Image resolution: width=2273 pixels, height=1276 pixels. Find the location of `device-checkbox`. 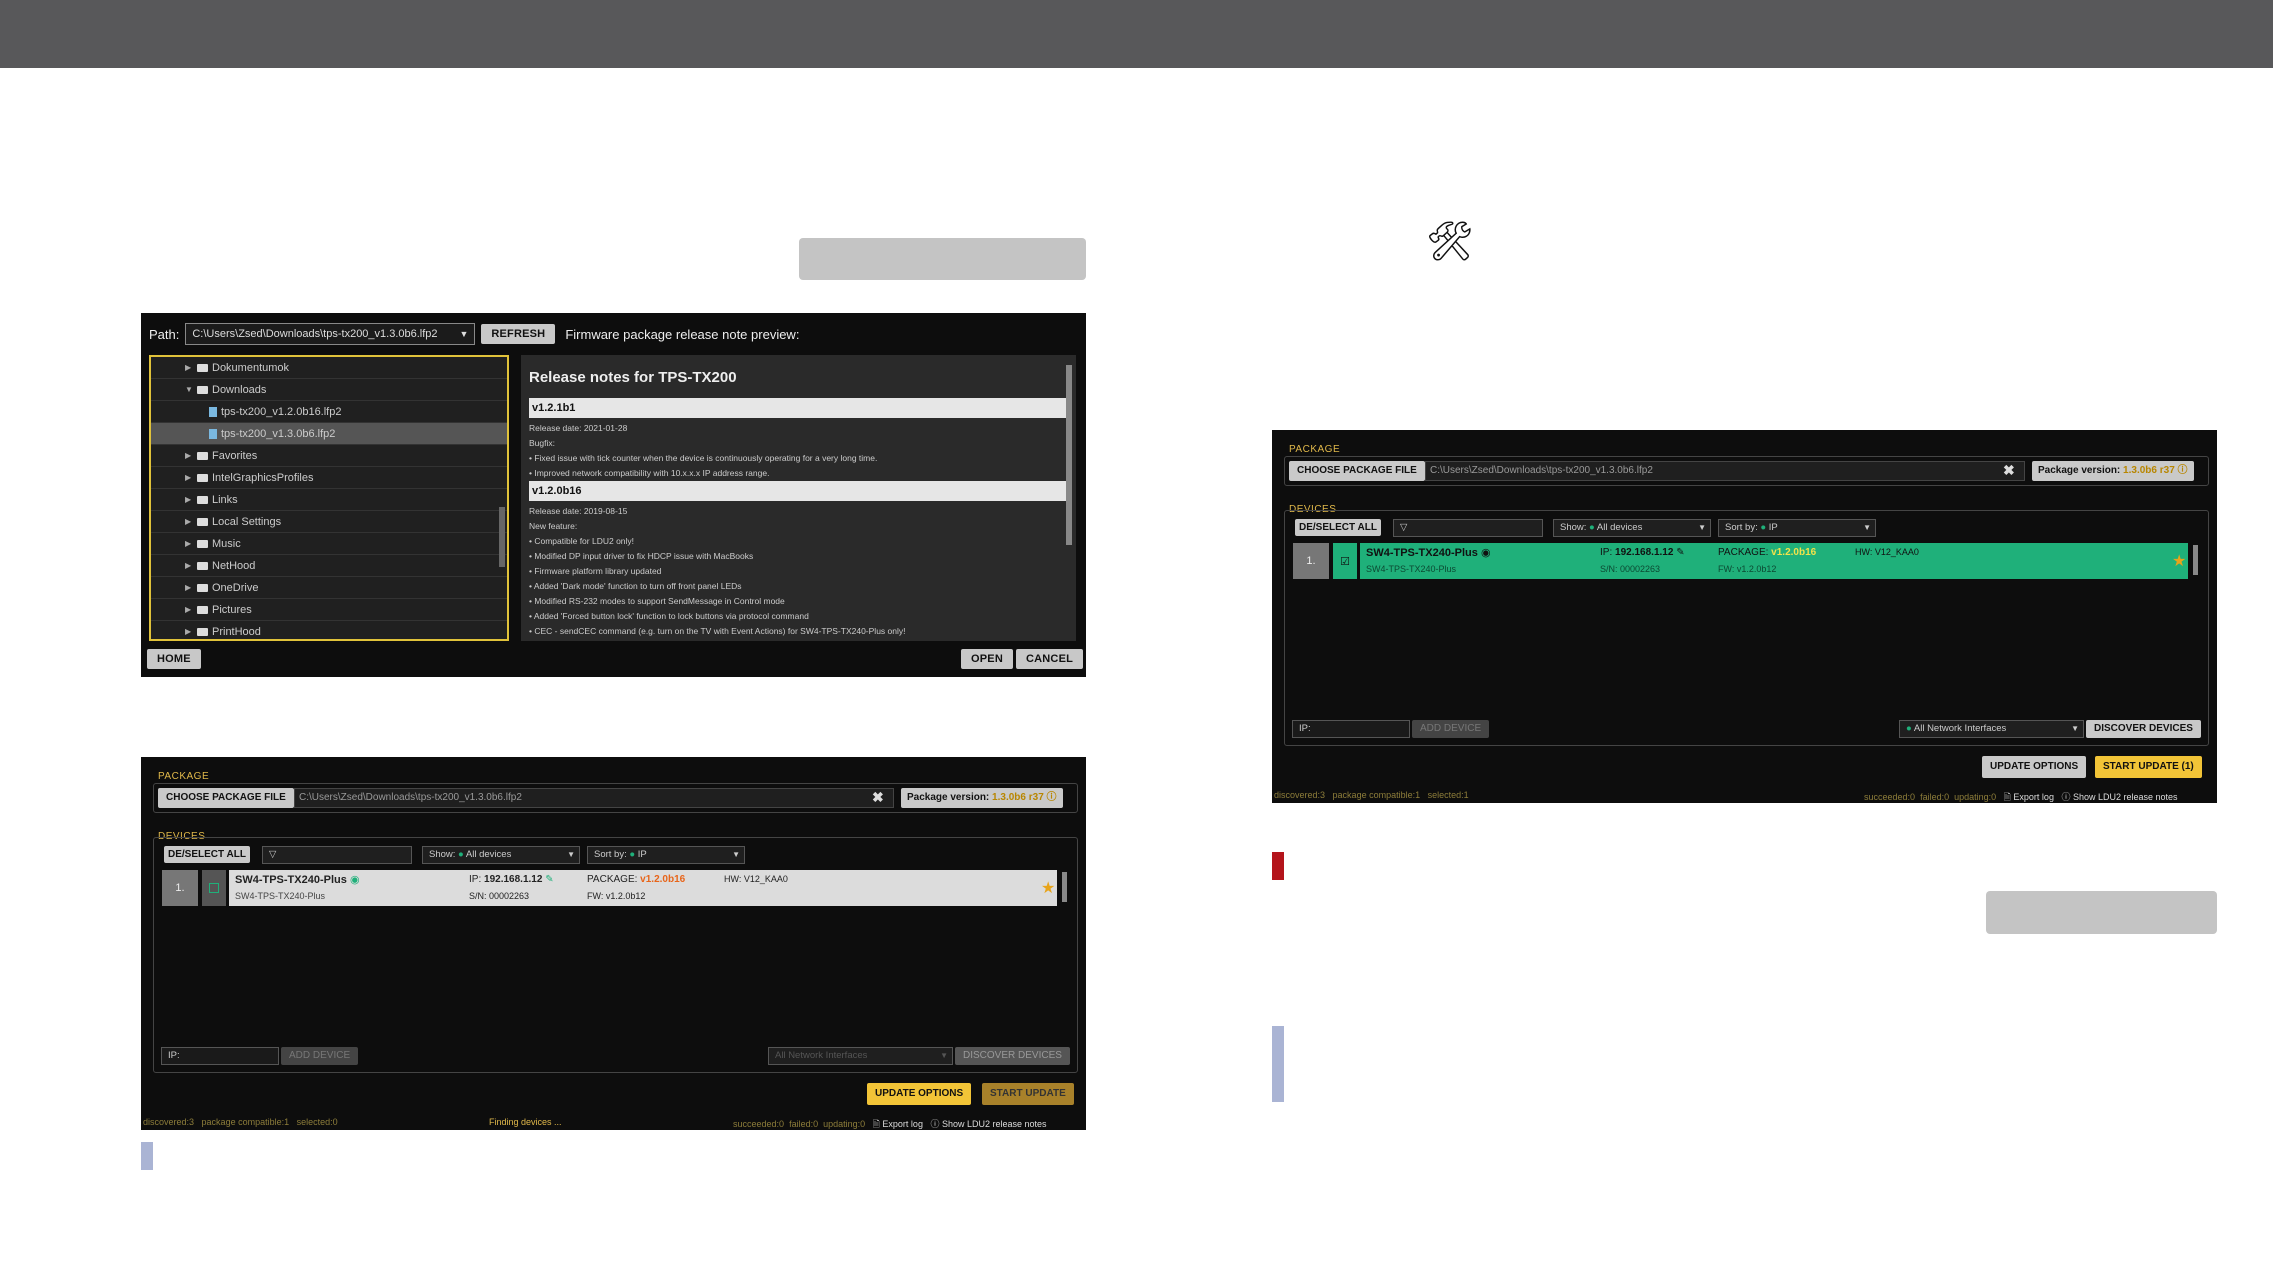

device-checkbox is located at coordinates (214, 888).